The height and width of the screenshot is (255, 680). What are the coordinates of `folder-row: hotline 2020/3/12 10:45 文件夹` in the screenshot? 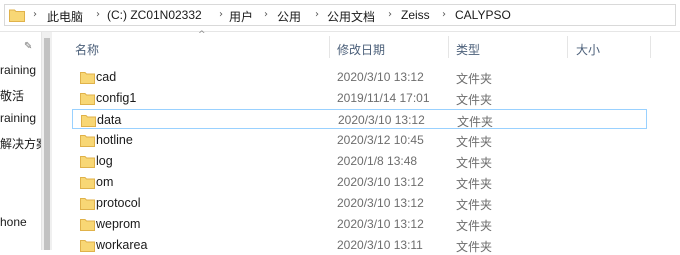 It's located at (359, 140).